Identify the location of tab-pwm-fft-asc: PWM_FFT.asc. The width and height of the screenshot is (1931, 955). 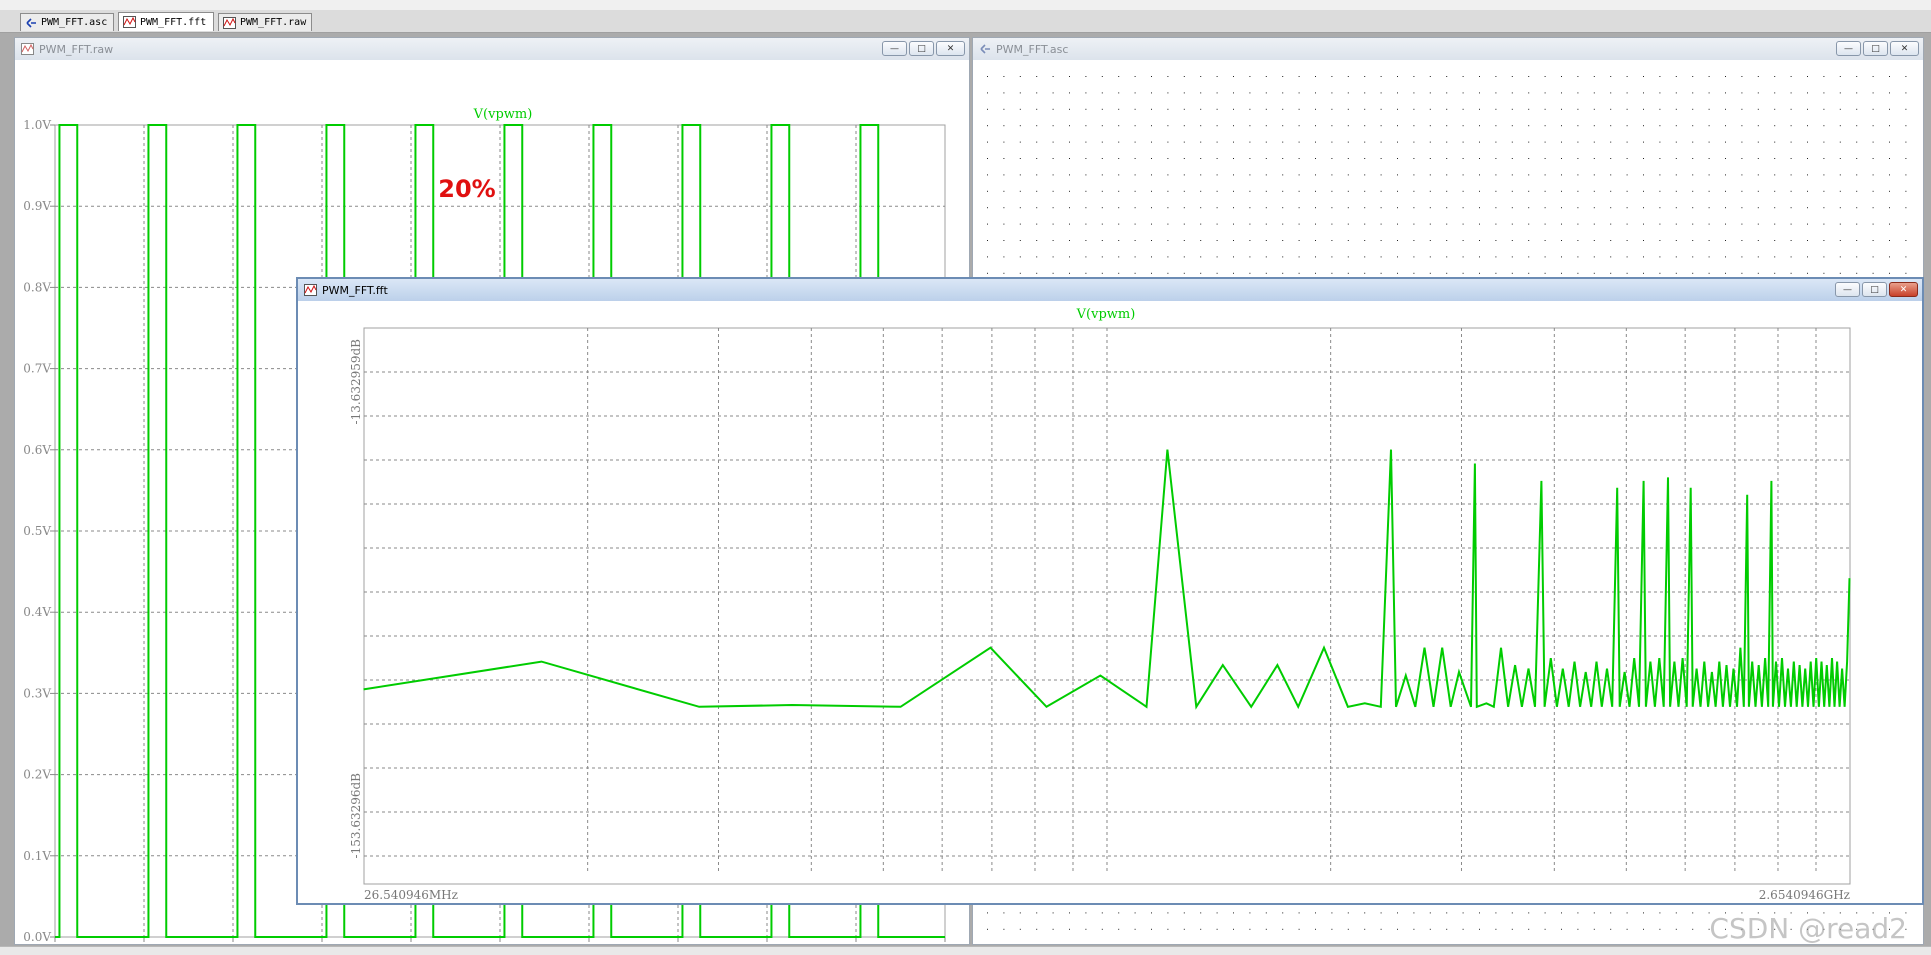
(67, 22).